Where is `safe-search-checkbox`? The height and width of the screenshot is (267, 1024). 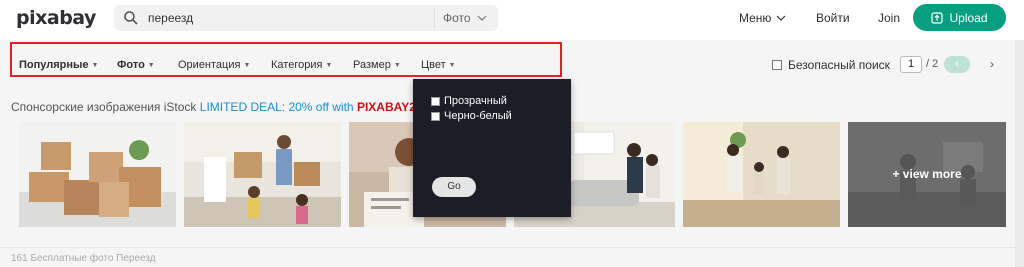
safe-search-checkbox is located at coordinates (777, 65).